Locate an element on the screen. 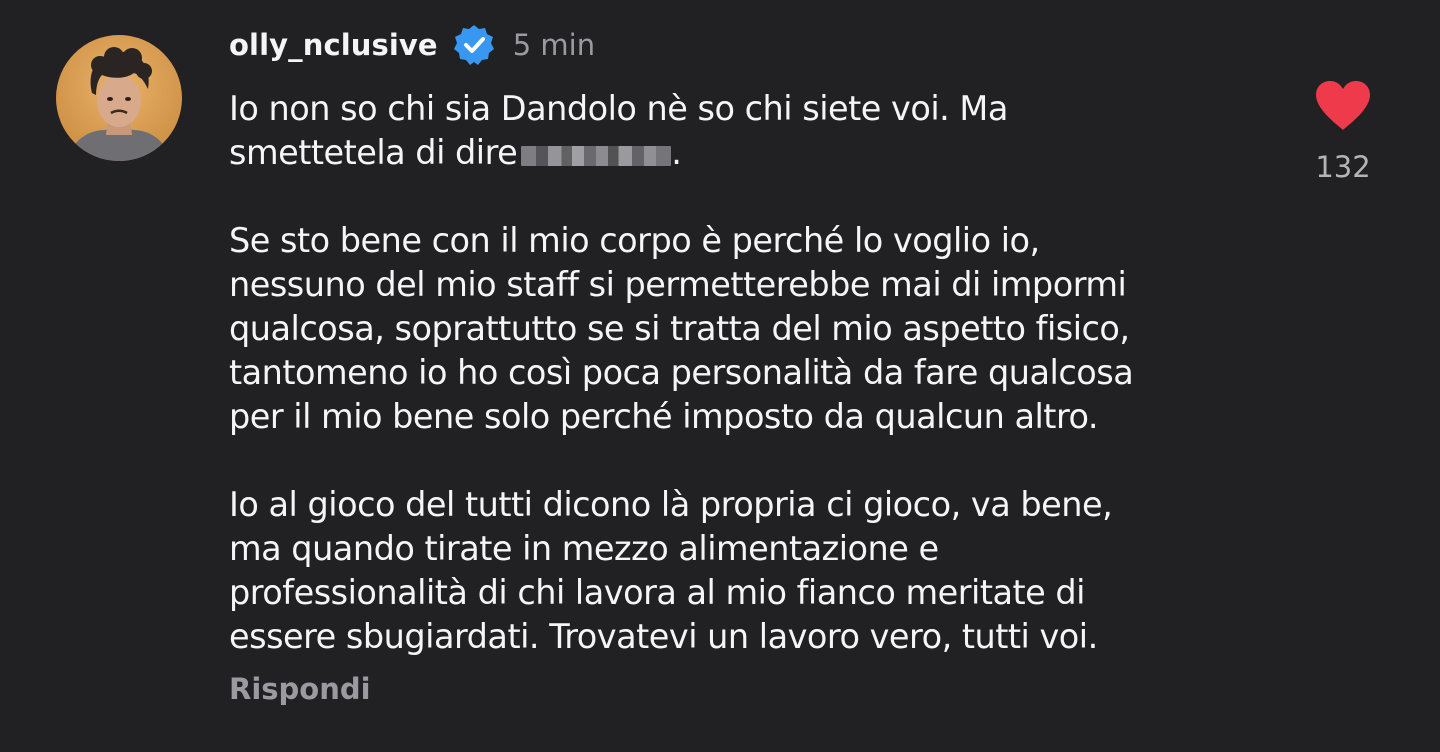 The height and width of the screenshot is (752, 1440). reply-button: Rispondi is located at coordinates (300, 689).